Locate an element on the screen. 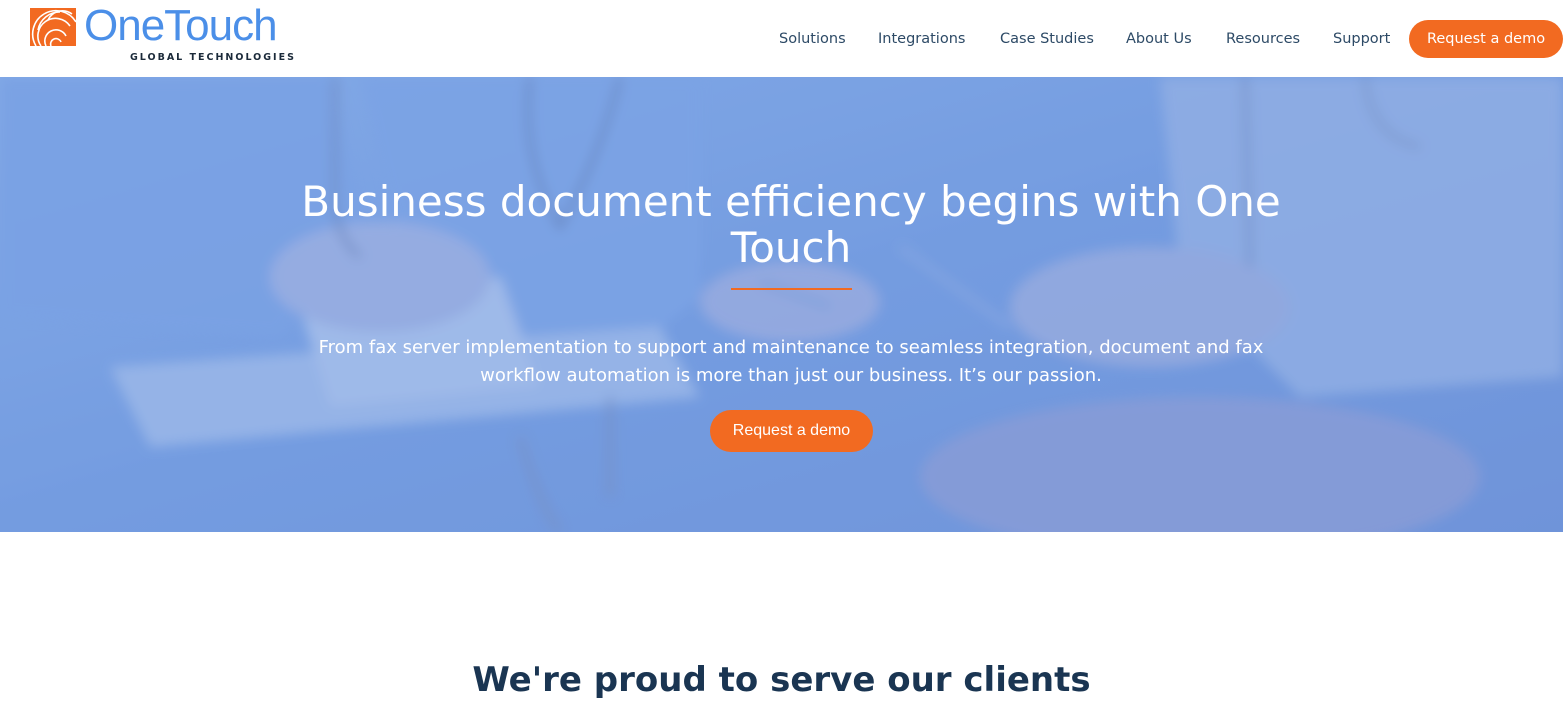  nav-about-us: About Us is located at coordinates (1159, 39).